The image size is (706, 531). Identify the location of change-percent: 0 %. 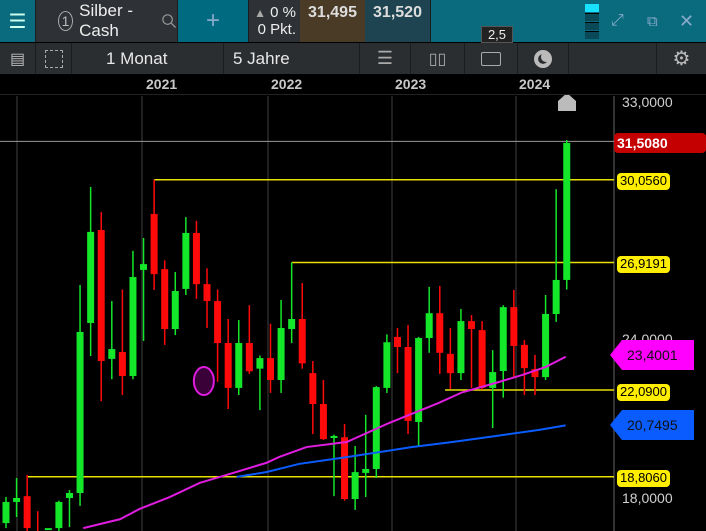
(283, 12).